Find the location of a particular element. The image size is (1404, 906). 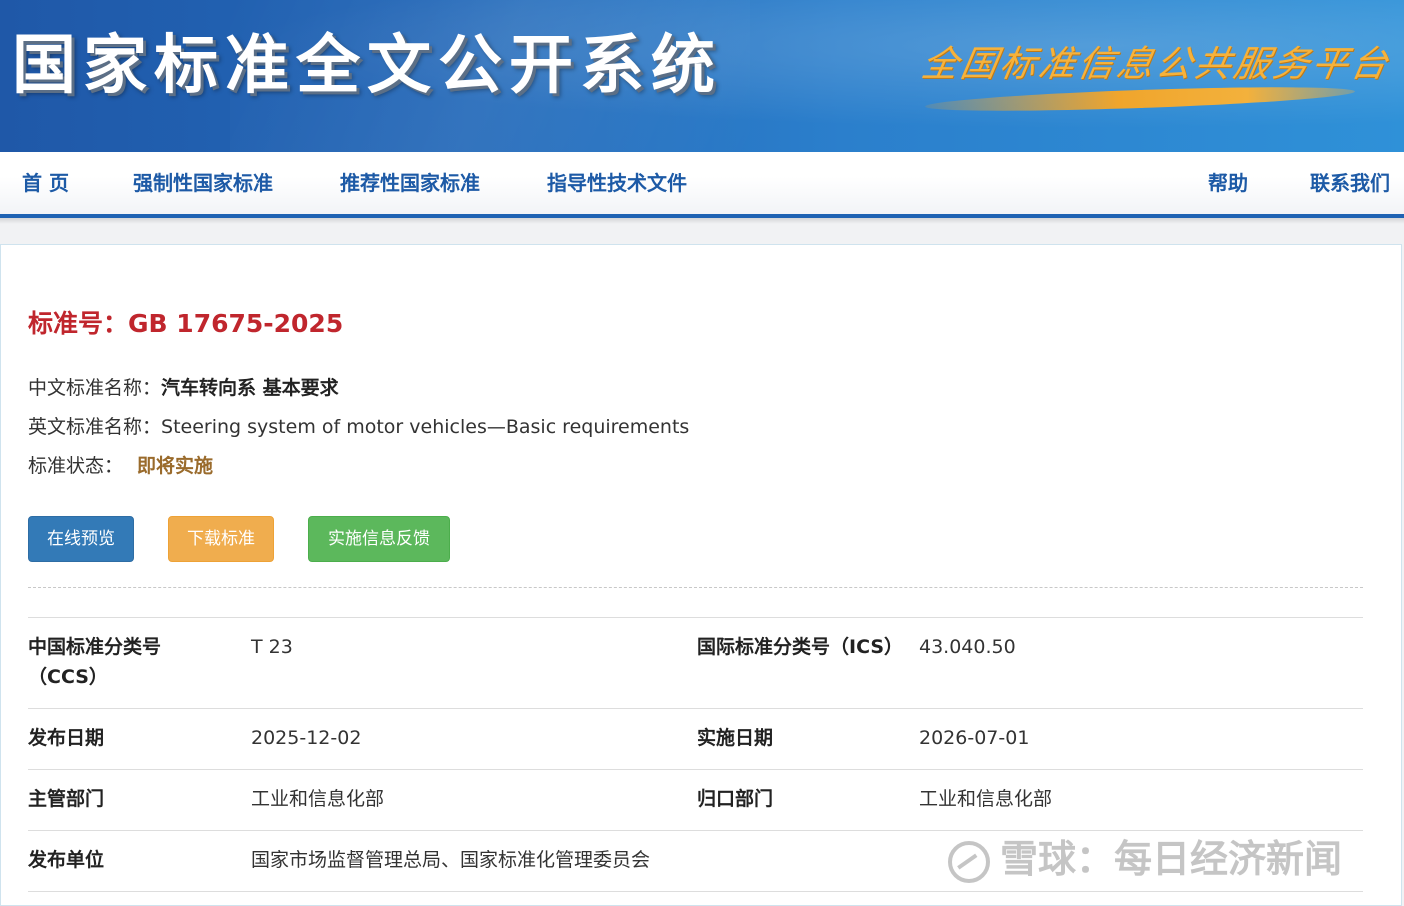

publisher-value: 国家市场监督管理总局、国家标准化管理委员会 is located at coordinates (451, 860).